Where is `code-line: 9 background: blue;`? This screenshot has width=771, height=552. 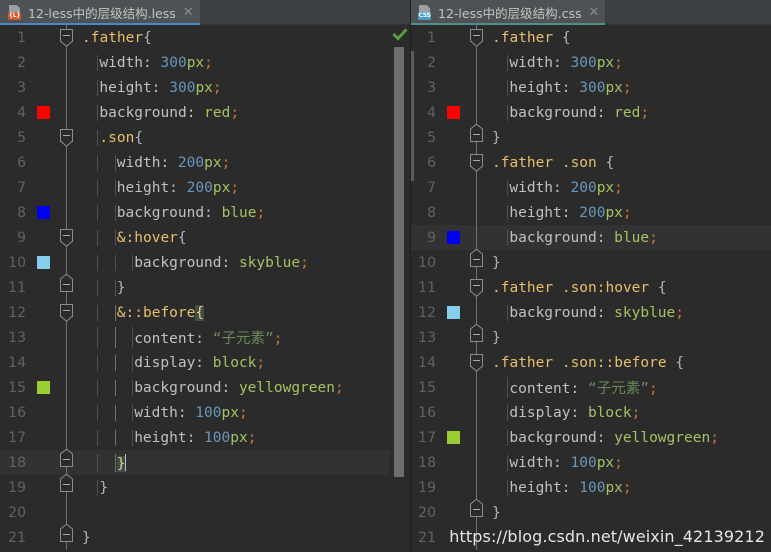
code-line: 9 background: blue; is located at coordinates (590, 237).